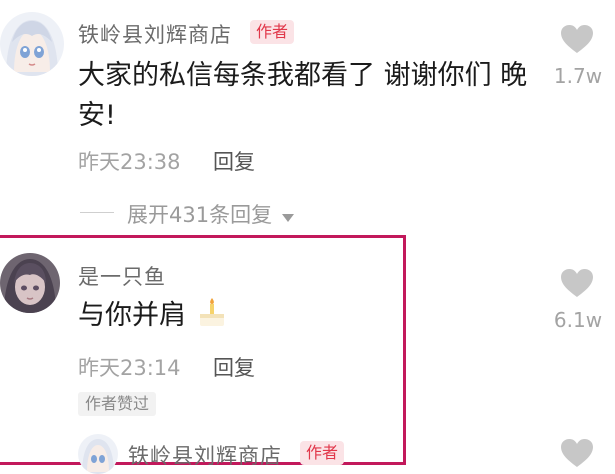  I want to click on comment-text: 大家的私信每条我都看了 谢谢你们 晚安!, so click(303, 95).